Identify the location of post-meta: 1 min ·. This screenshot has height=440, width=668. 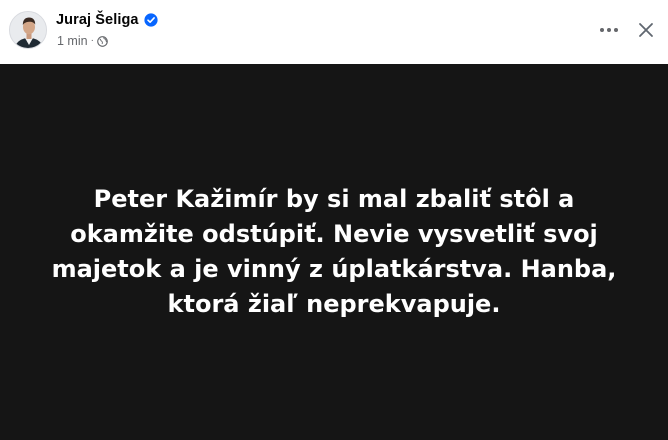
(82, 41).